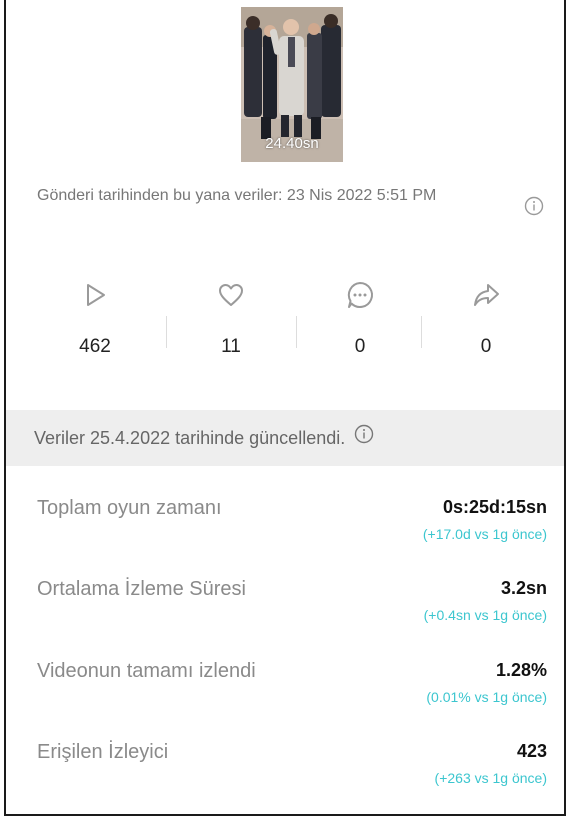  What do you see at coordinates (231, 295) in the screenshot?
I see `heart-icon` at bounding box center [231, 295].